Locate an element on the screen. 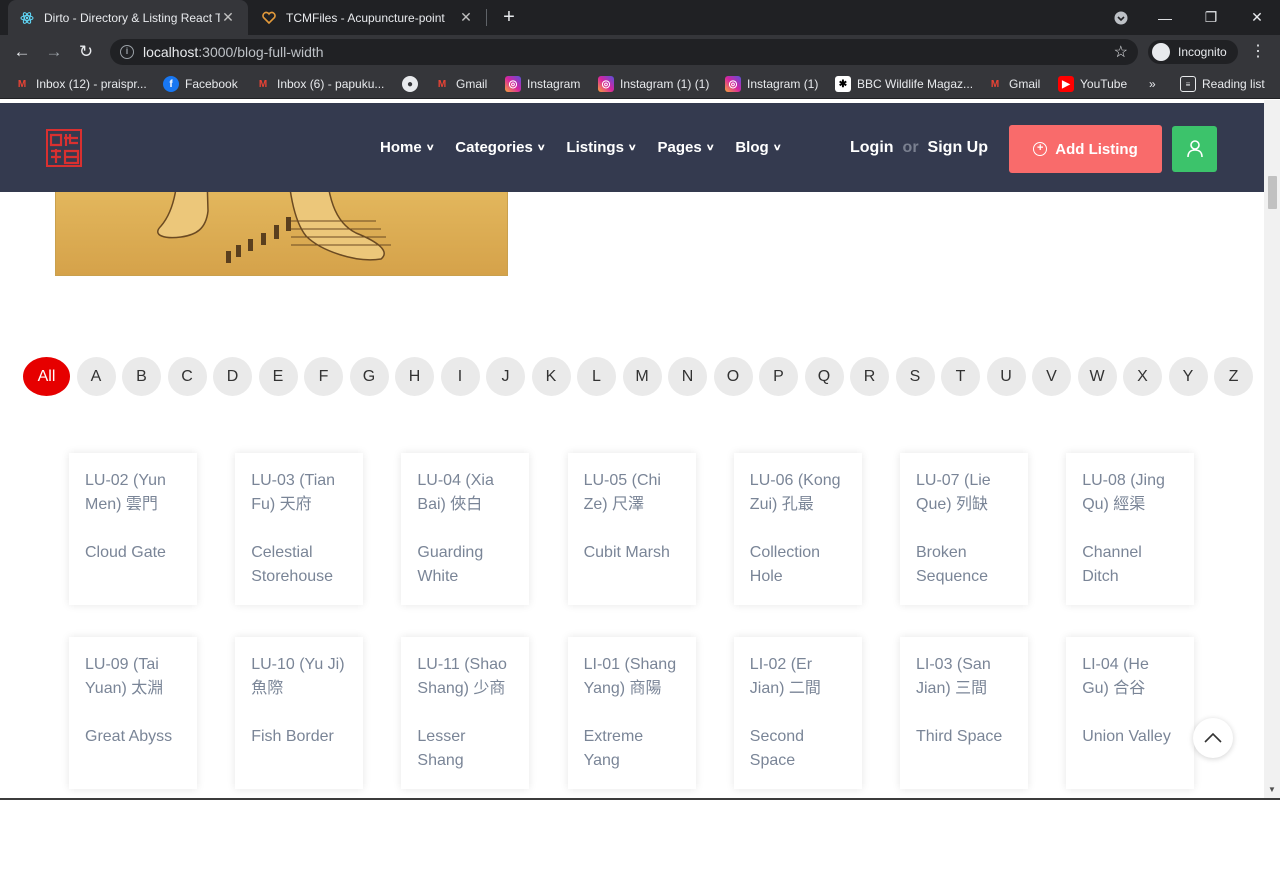 Image resolution: width=1280 pixels, height=875 pixels. login-link: Login is located at coordinates (872, 148).